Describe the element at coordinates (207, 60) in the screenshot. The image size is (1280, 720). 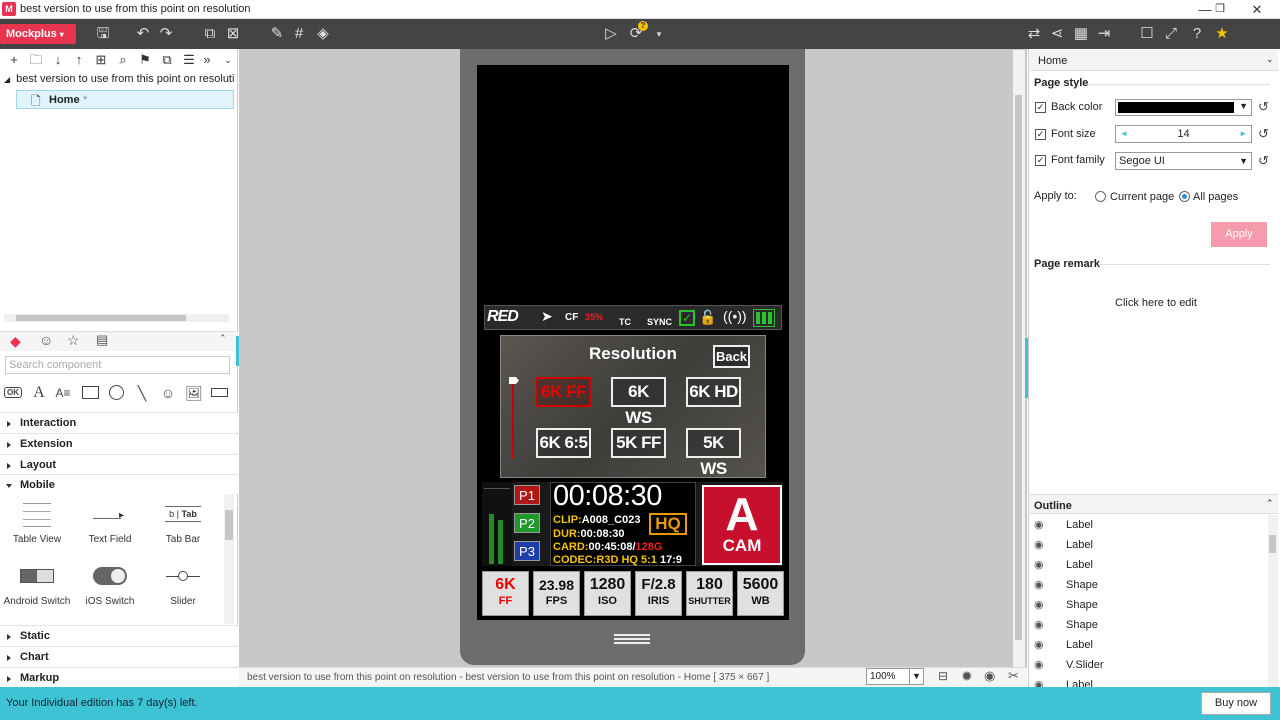
I see `more-icon: »` at that location.